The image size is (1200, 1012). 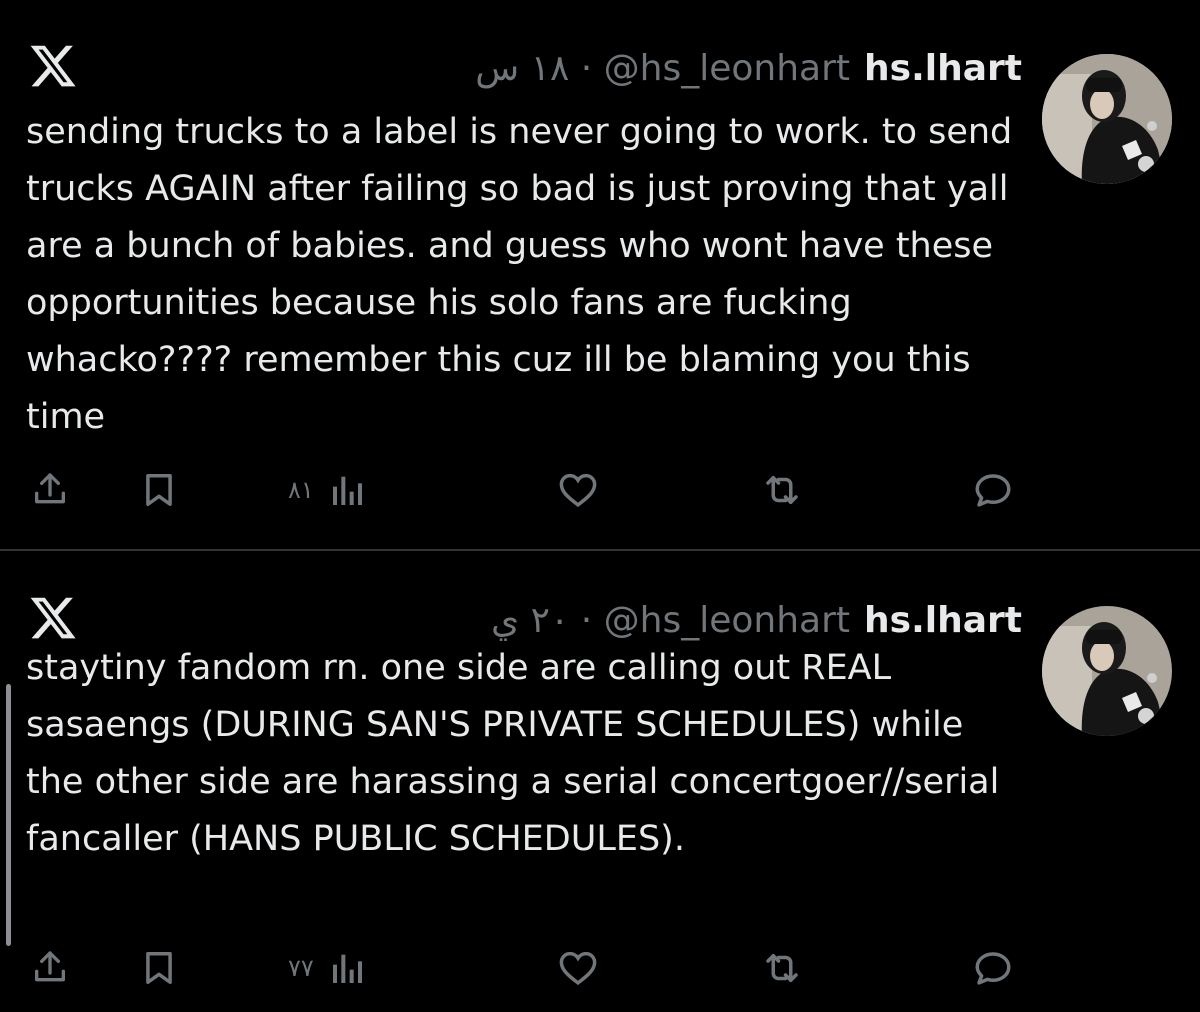 I want to click on views-count: ٨١, so click(x=301, y=490).